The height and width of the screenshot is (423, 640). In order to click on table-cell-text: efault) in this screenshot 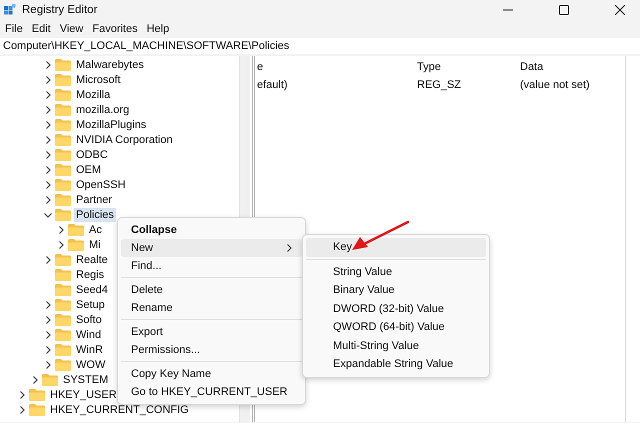, I will do `click(272, 85)`.